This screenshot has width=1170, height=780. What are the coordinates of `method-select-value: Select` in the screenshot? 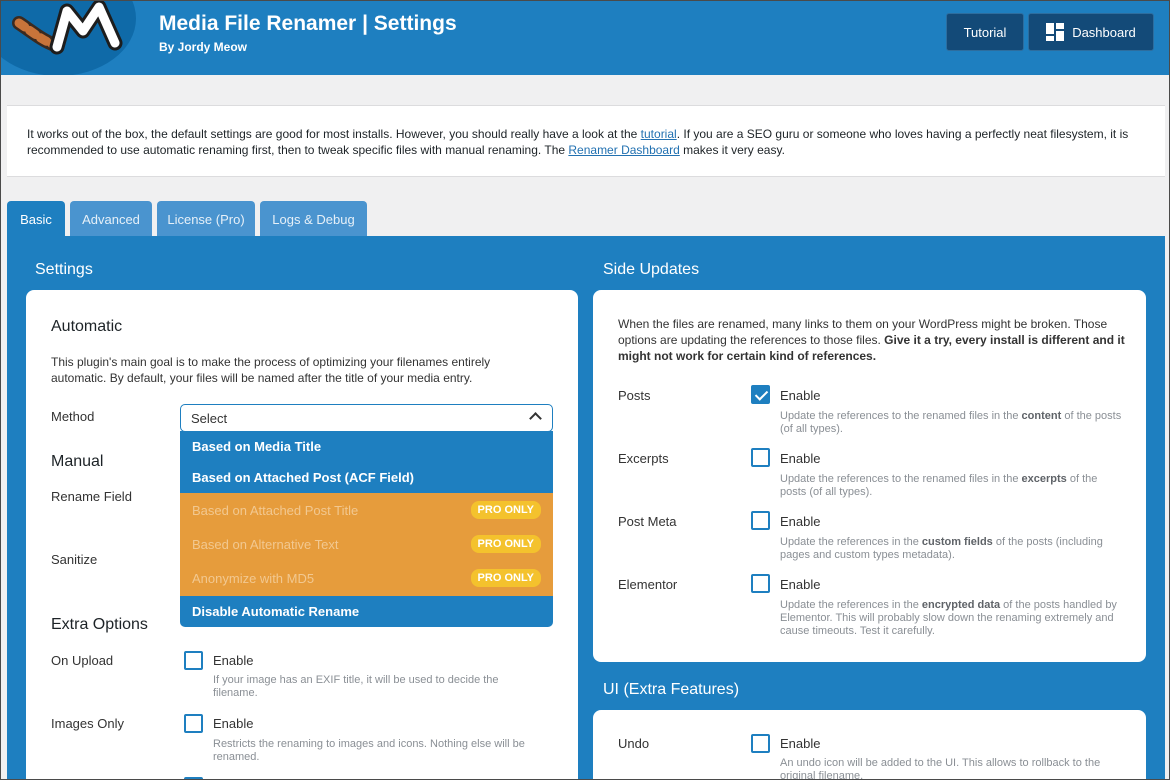 It's located at (209, 418).